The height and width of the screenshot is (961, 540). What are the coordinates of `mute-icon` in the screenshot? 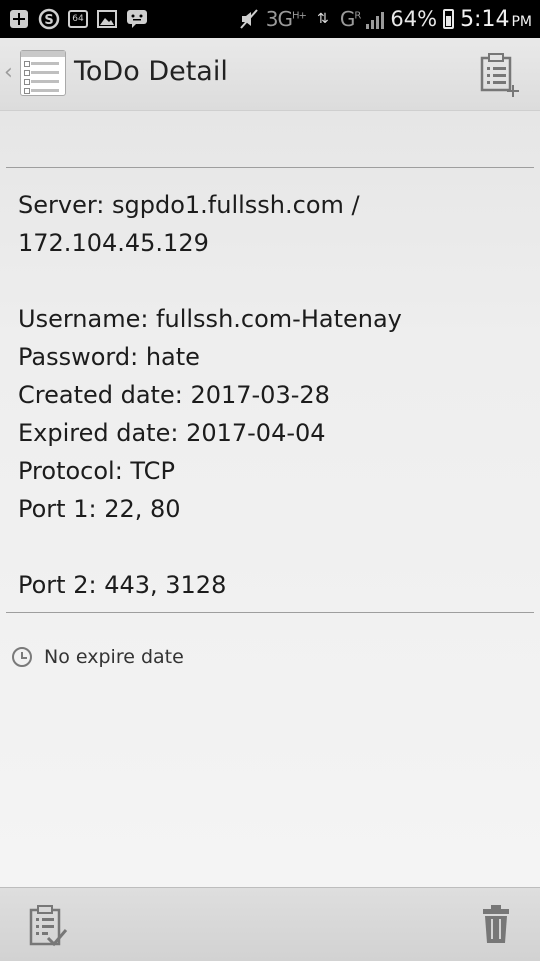 It's located at (249, 19).